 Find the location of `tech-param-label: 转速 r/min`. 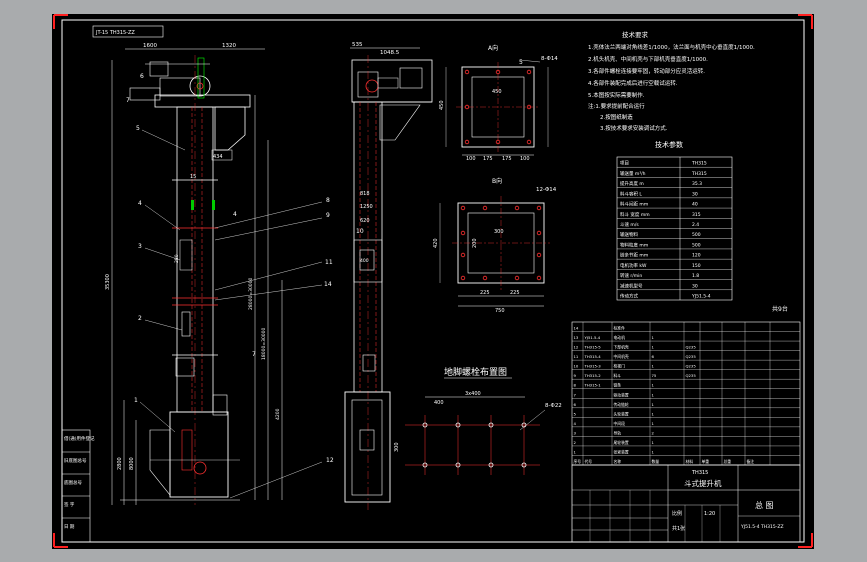

tech-param-label: 转速 r/min is located at coordinates (631, 275).